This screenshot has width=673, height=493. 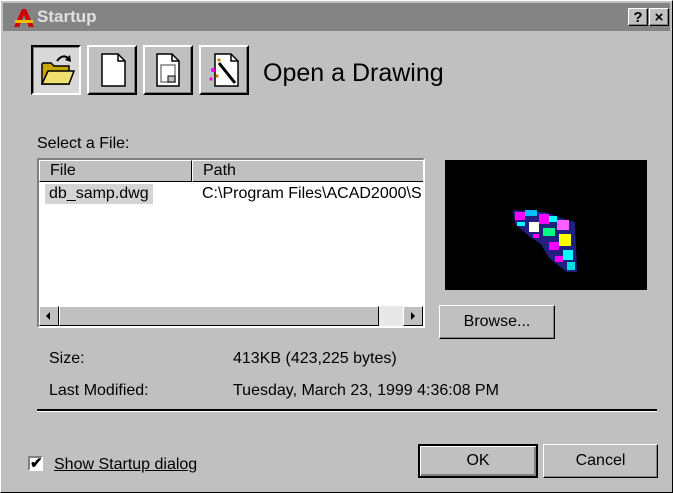 What do you see at coordinates (315, 358) in the screenshot?
I see `size-value: 413KB (423,225 bytes)` at bounding box center [315, 358].